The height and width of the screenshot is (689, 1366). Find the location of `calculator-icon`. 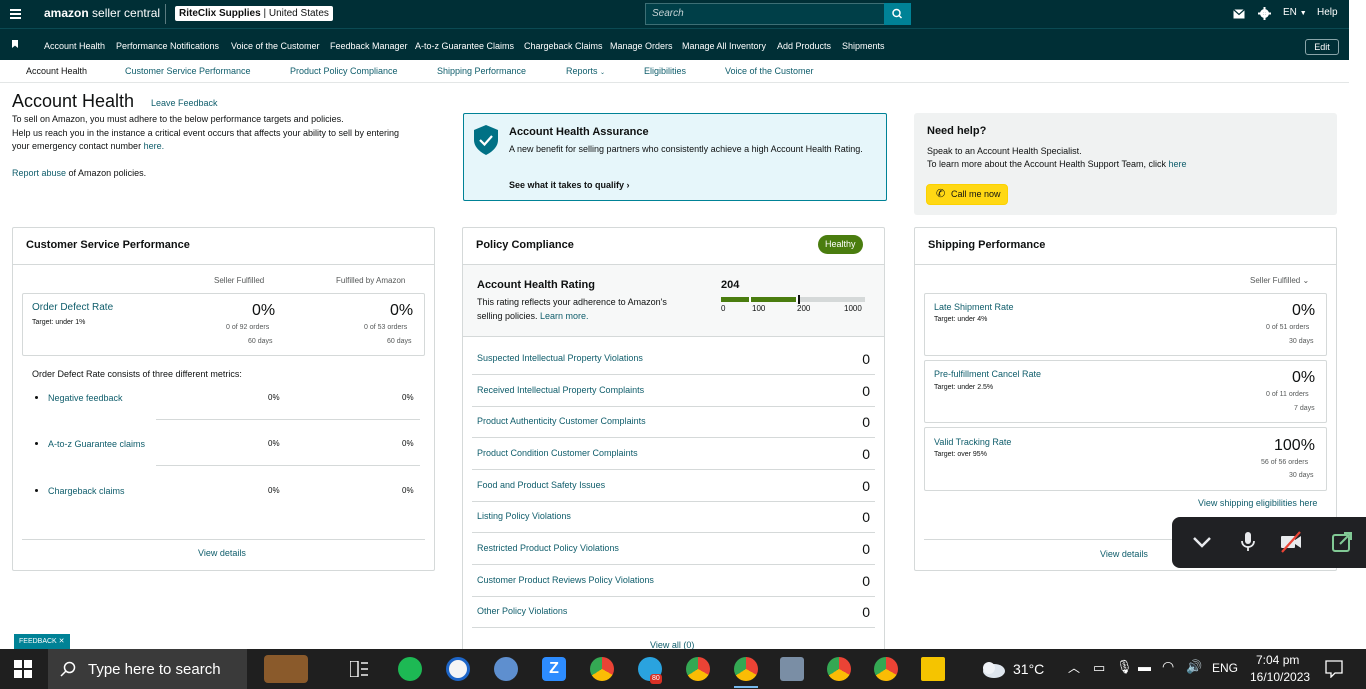

calculator-icon is located at coordinates (792, 669).